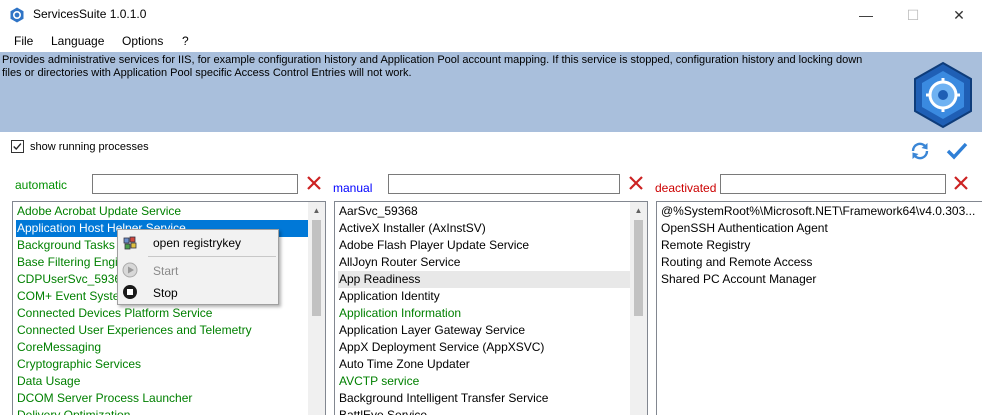 Image resolution: width=982 pixels, height=415 pixels. Describe the element at coordinates (744, 228) in the screenshot. I see `list-item: OpenSSH Authentication Agent` at that location.